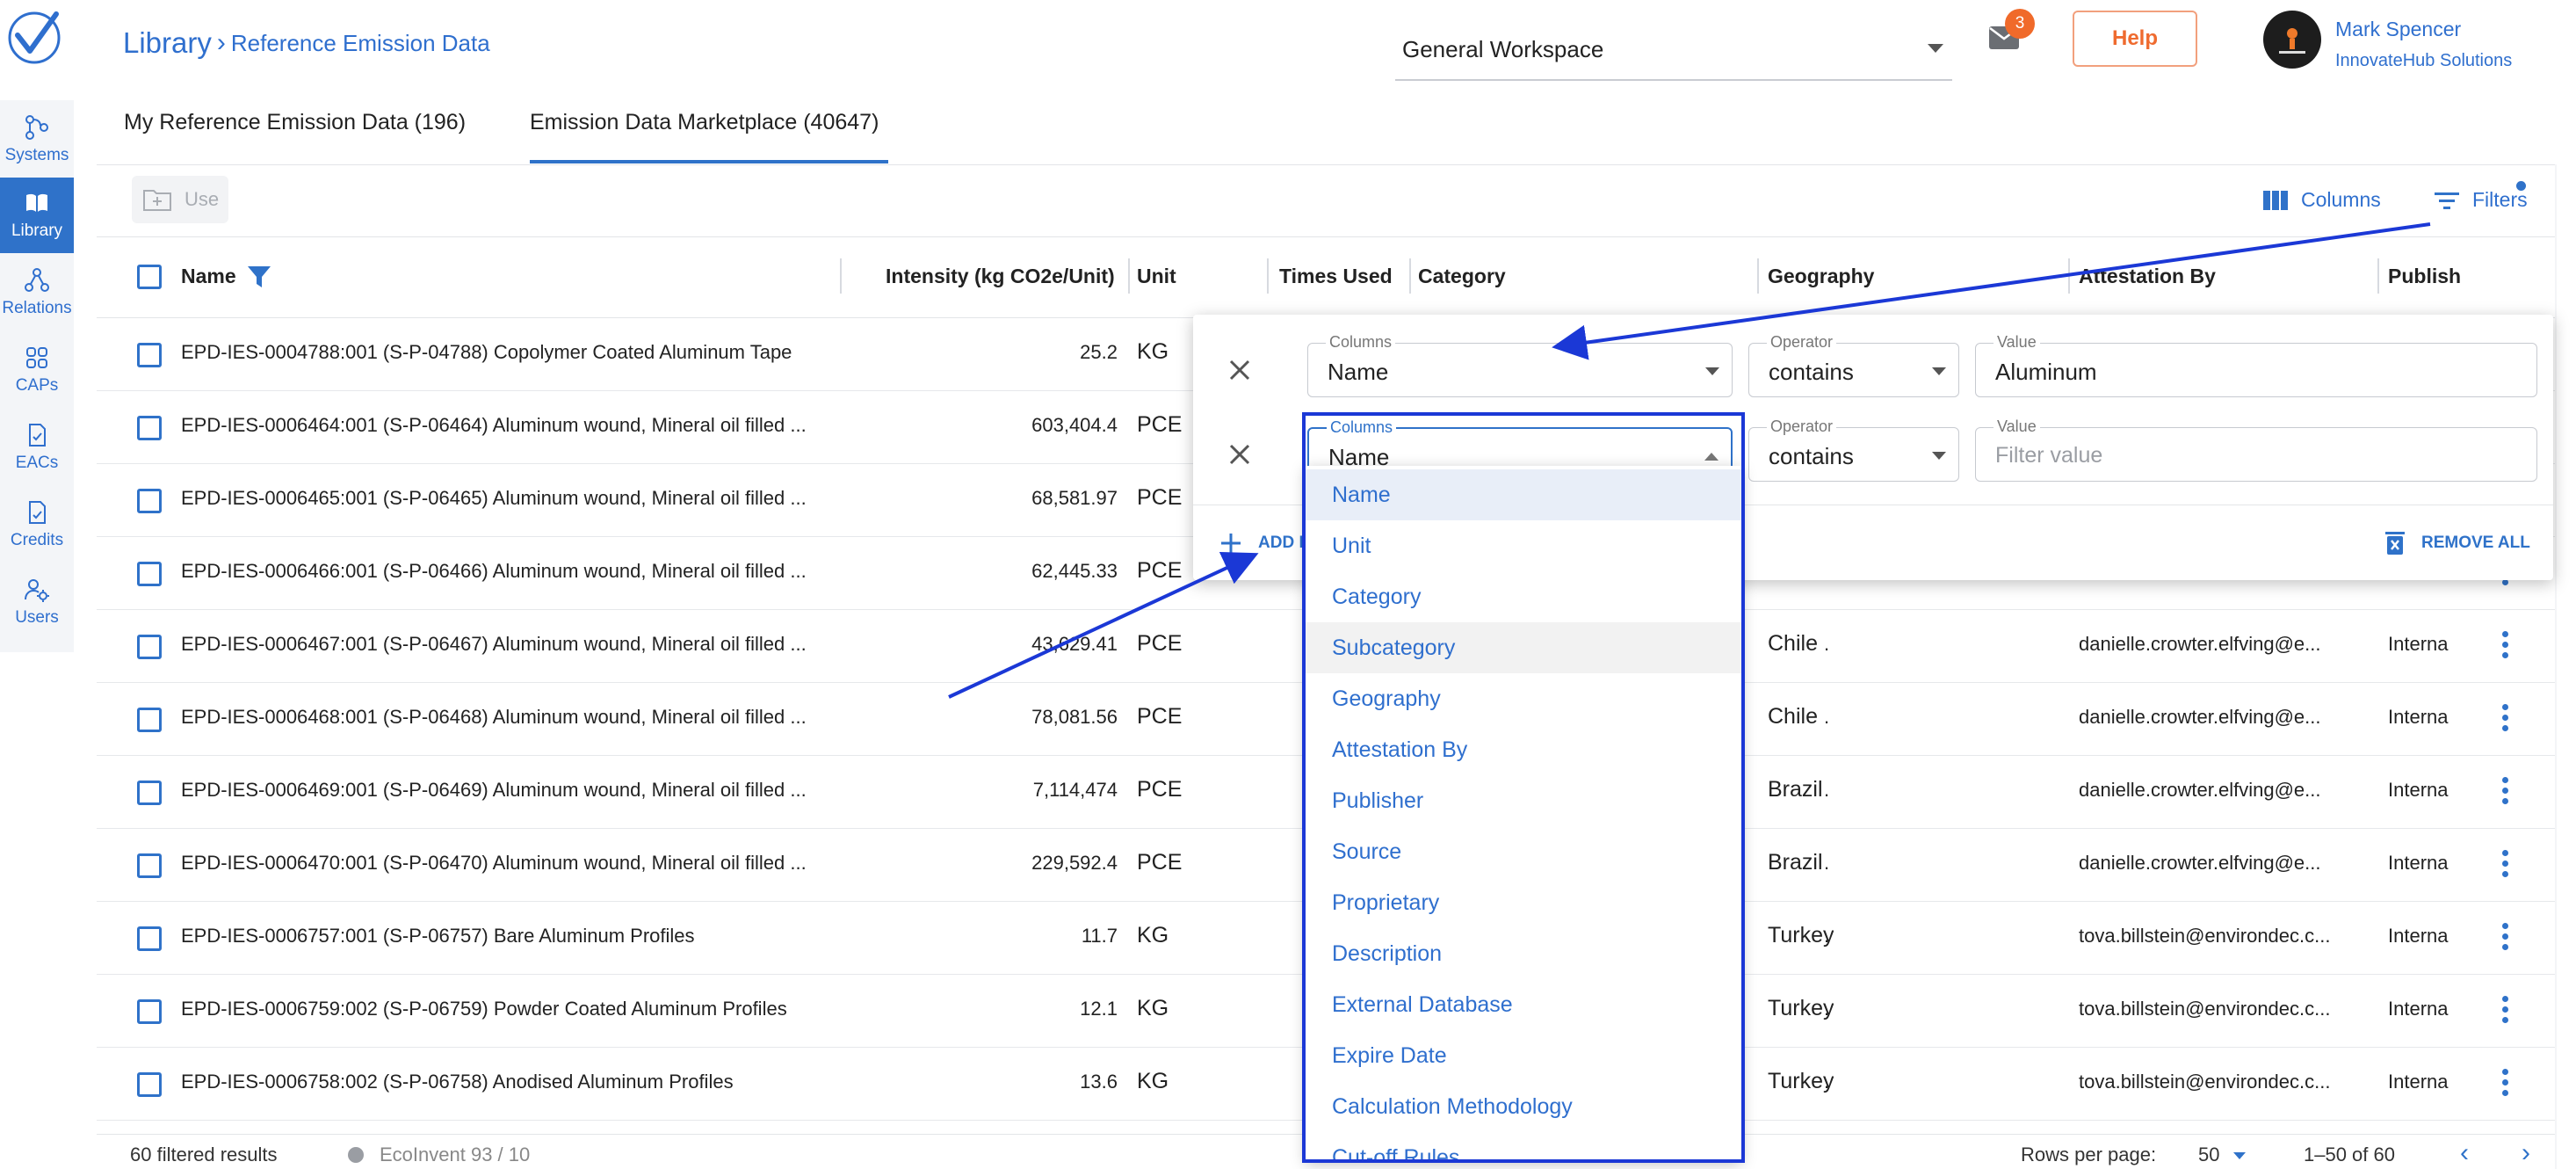 This screenshot has width=2576, height=1169. I want to click on cell-unit: KG, so click(1153, 935).